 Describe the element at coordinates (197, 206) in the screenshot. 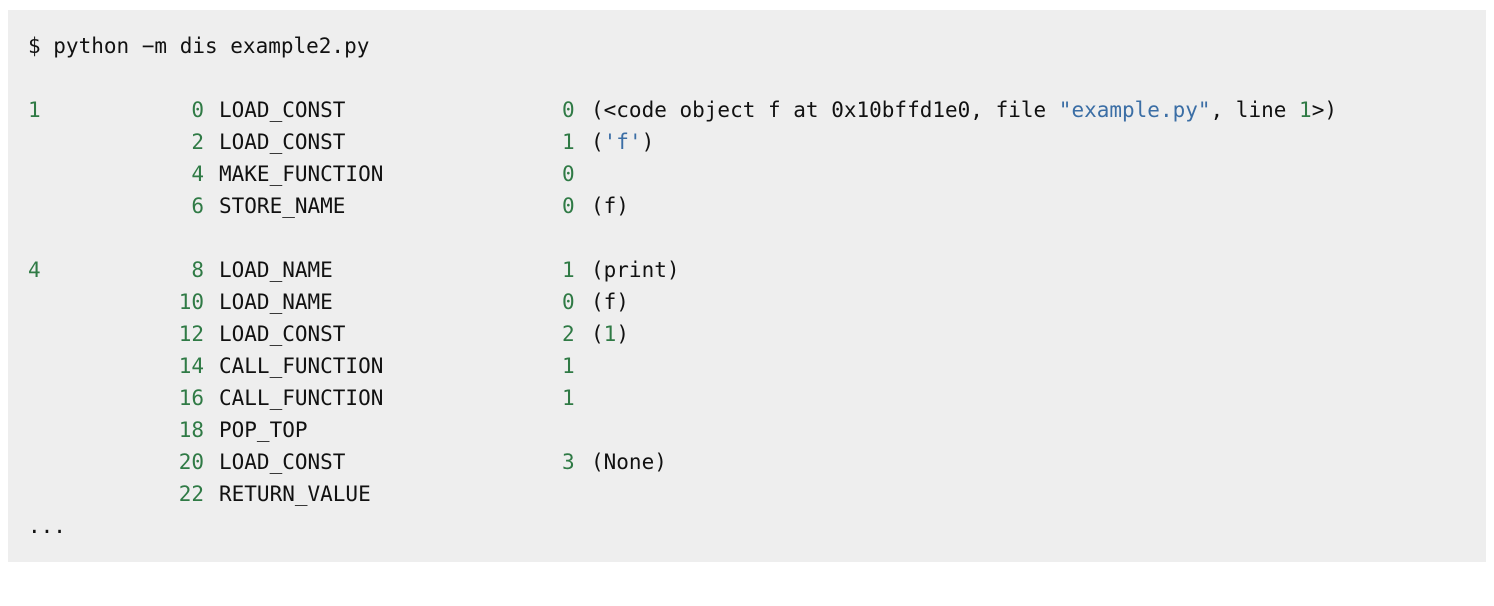

I see `bytecode-offset: 6` at that location.